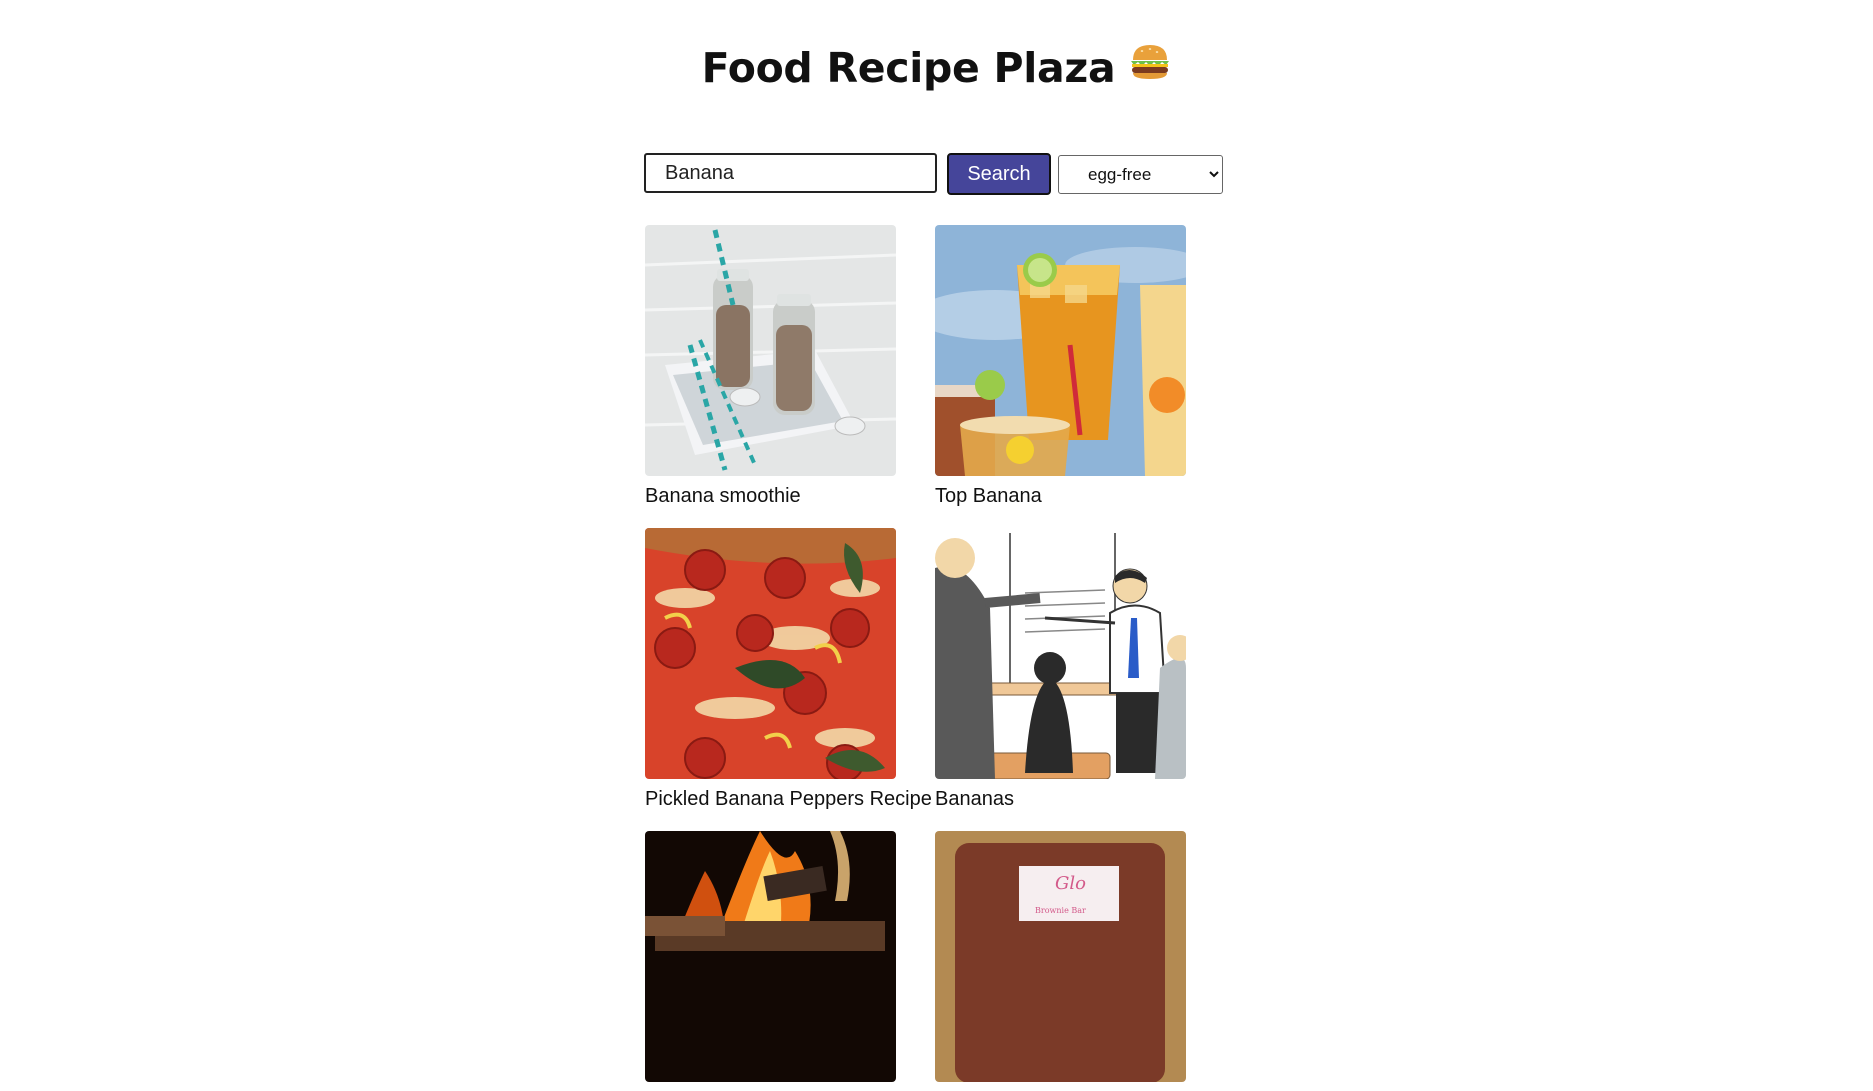  Describe the element at coordinates (770, 350) in the screenshot. I see `banana-smoothie-image` at that location.